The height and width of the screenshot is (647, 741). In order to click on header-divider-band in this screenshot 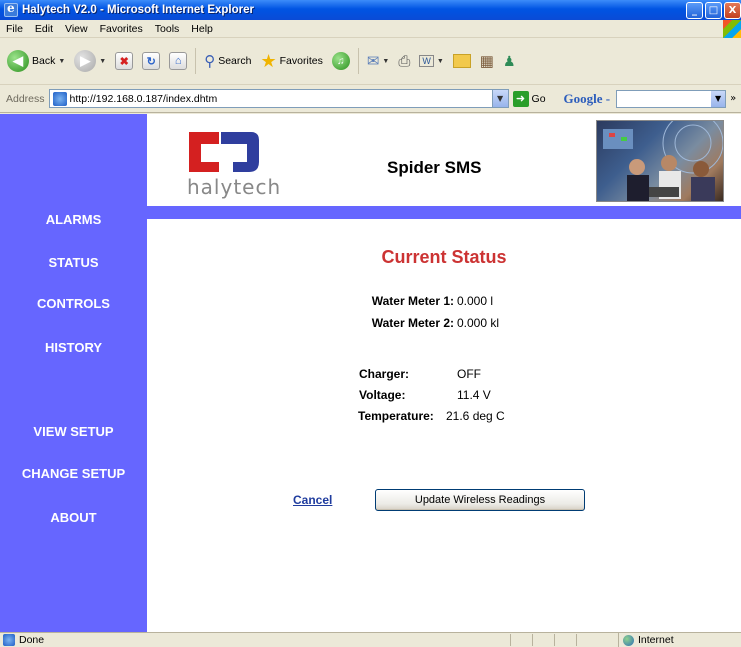, I will do `click(444, 212)`.